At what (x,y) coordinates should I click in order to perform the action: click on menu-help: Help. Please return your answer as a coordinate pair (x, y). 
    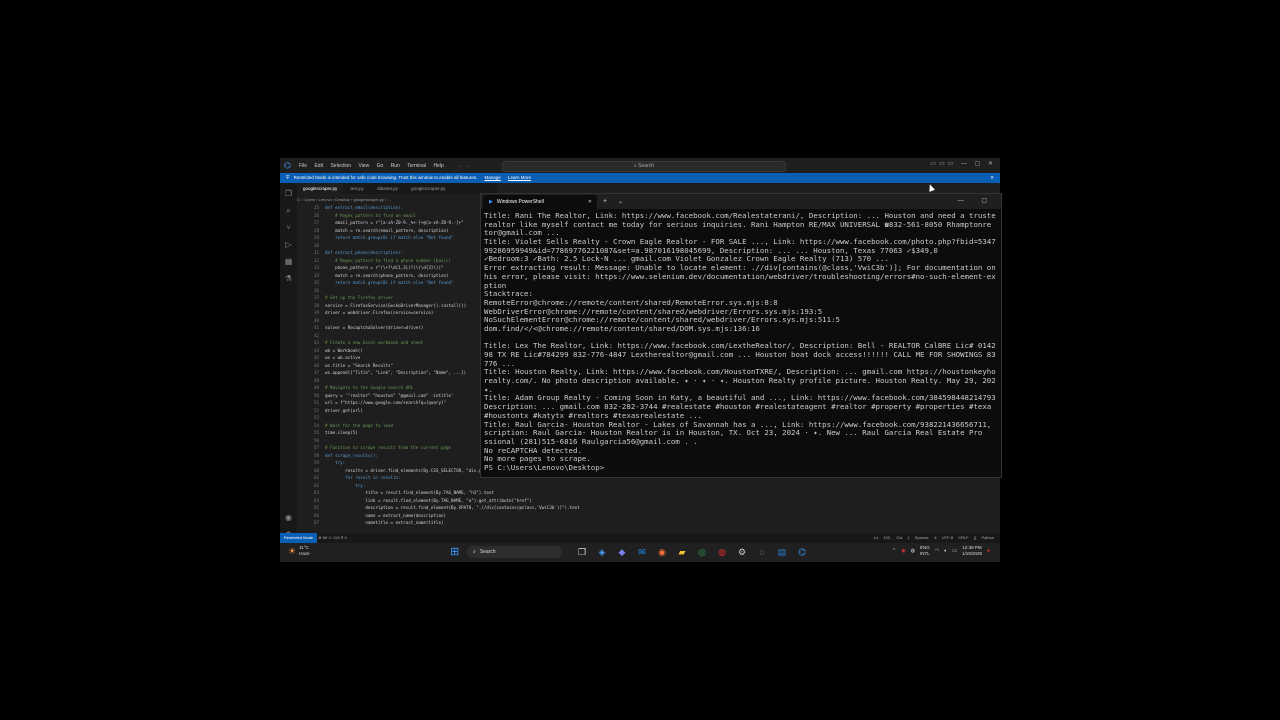
    Looking at the image, I should click on (438, 166).